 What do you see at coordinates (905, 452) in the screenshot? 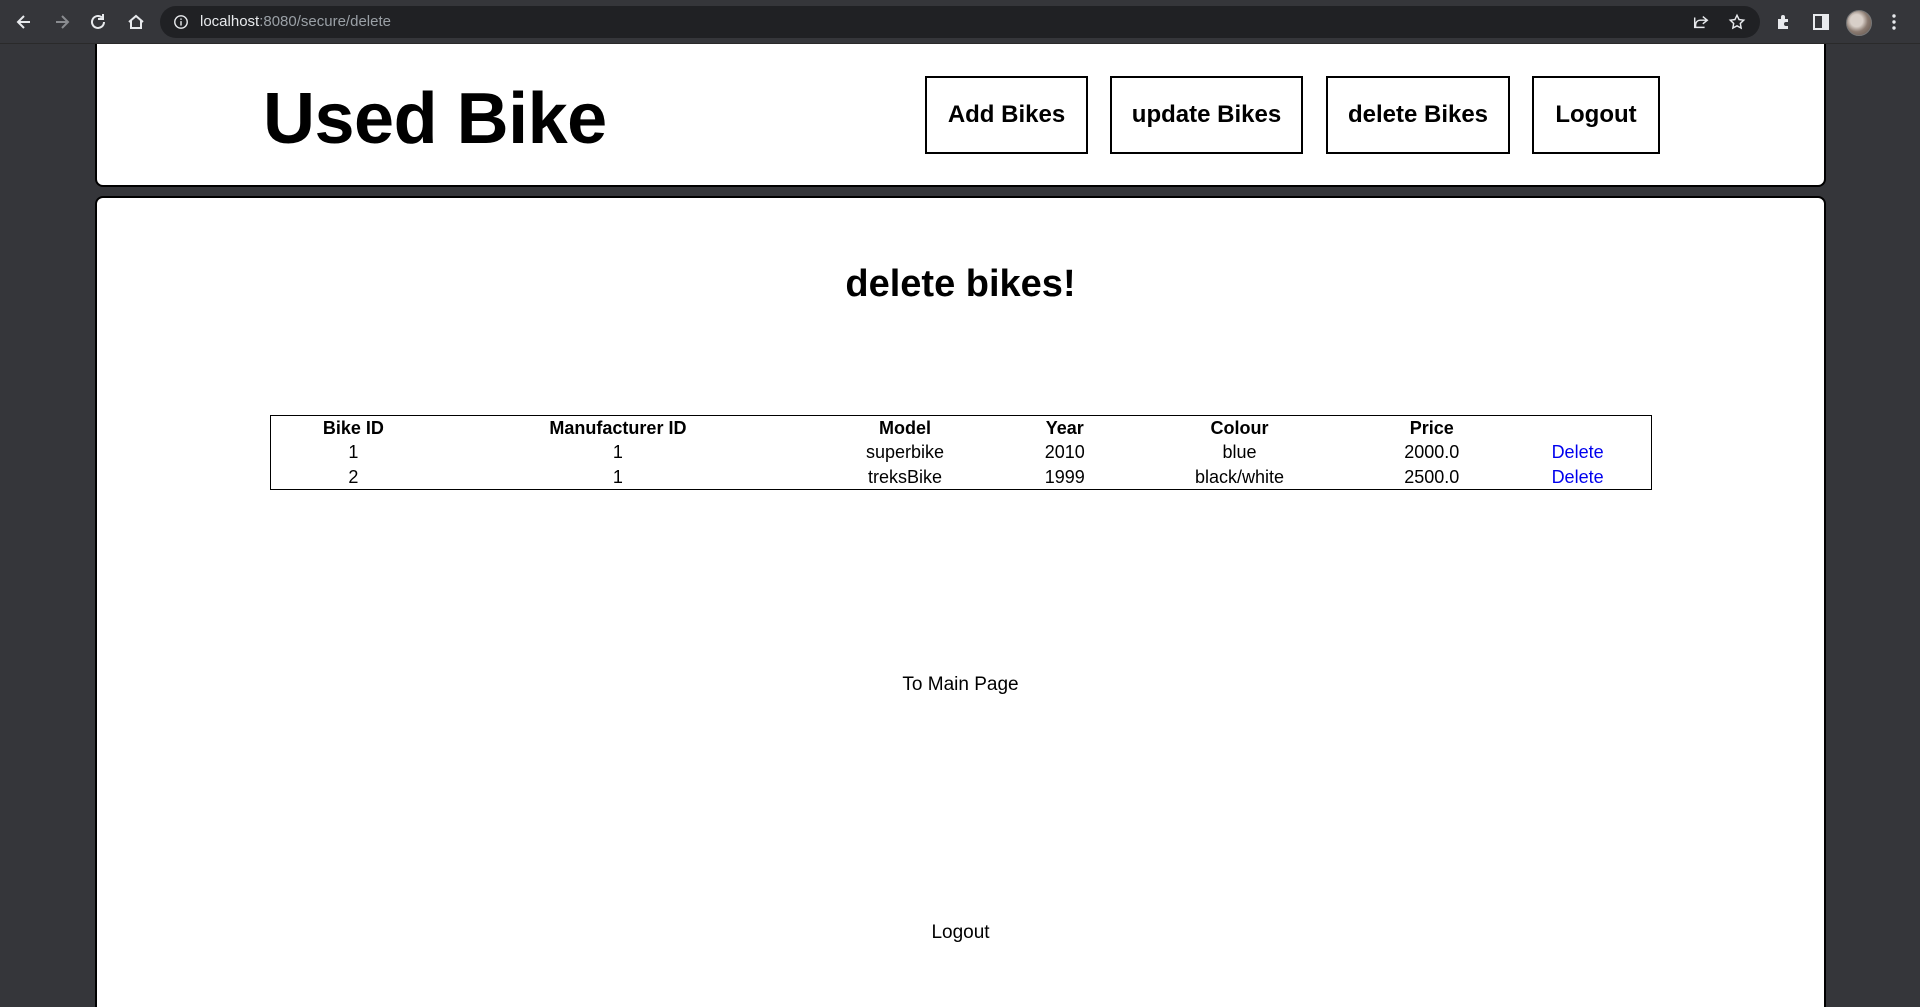
I see `cell-model: superbike` at bounding box center [905, 452].